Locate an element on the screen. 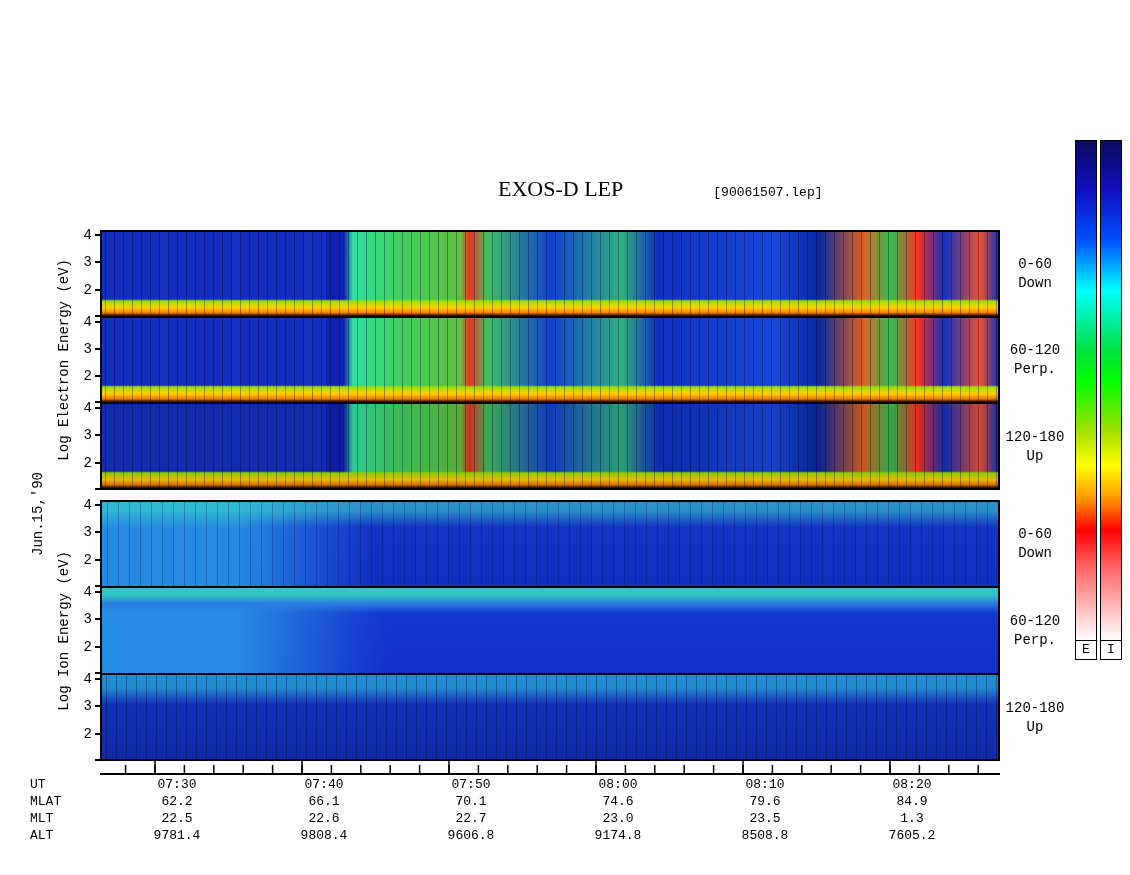 This screenshot has height=875, width=1130. axis-value: 07:50 is located at coordinates (471, 784).